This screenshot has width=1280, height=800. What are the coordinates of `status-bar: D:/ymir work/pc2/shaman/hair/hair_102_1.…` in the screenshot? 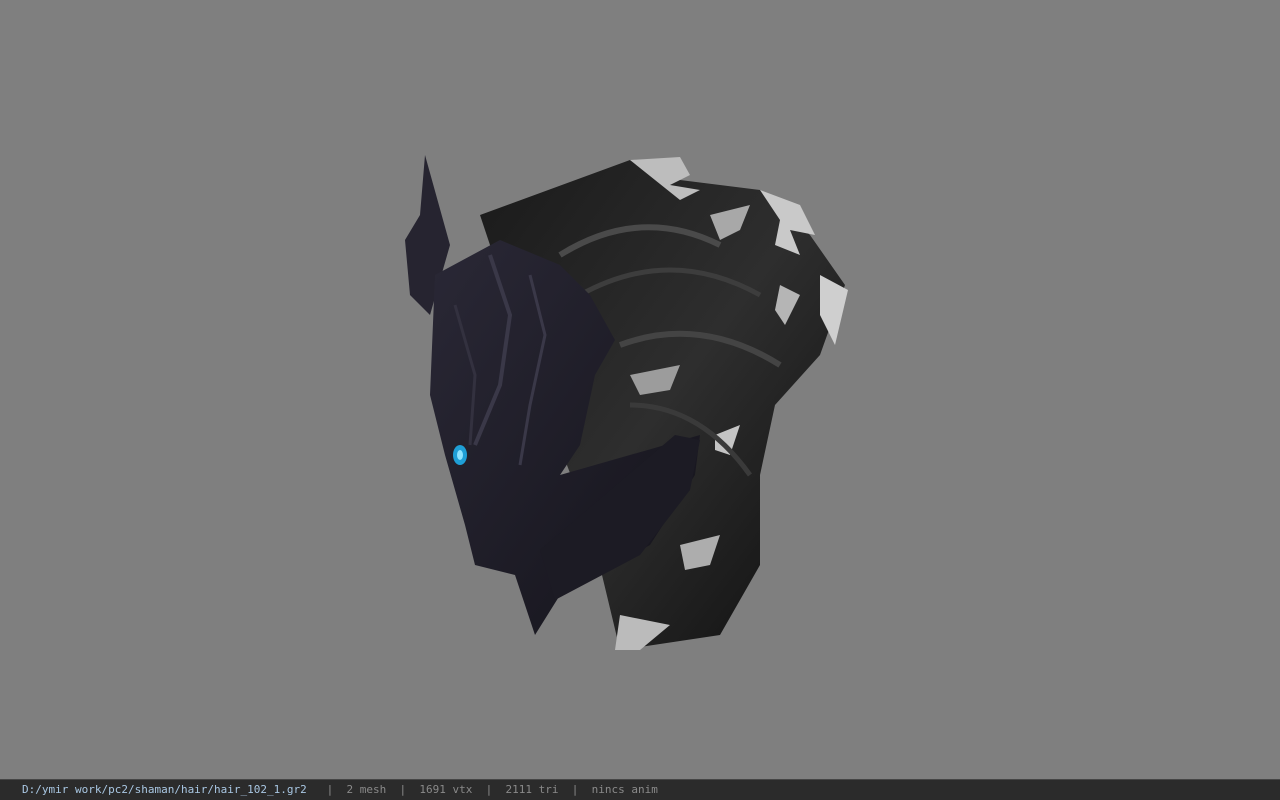 It's located at (640, 789).